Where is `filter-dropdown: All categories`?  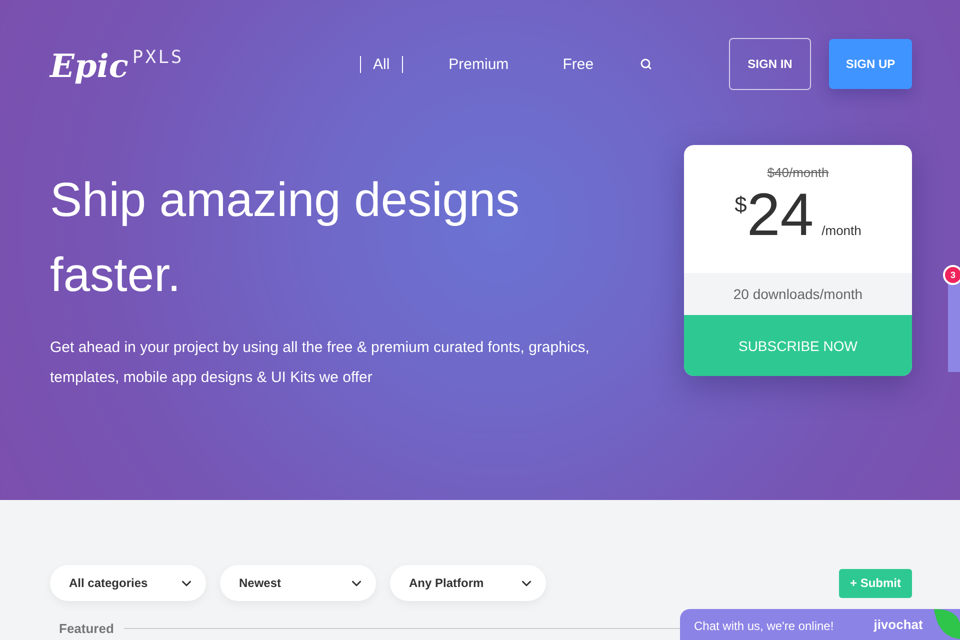 filter-dropdown: All categories is located at coordinates (128, 583).